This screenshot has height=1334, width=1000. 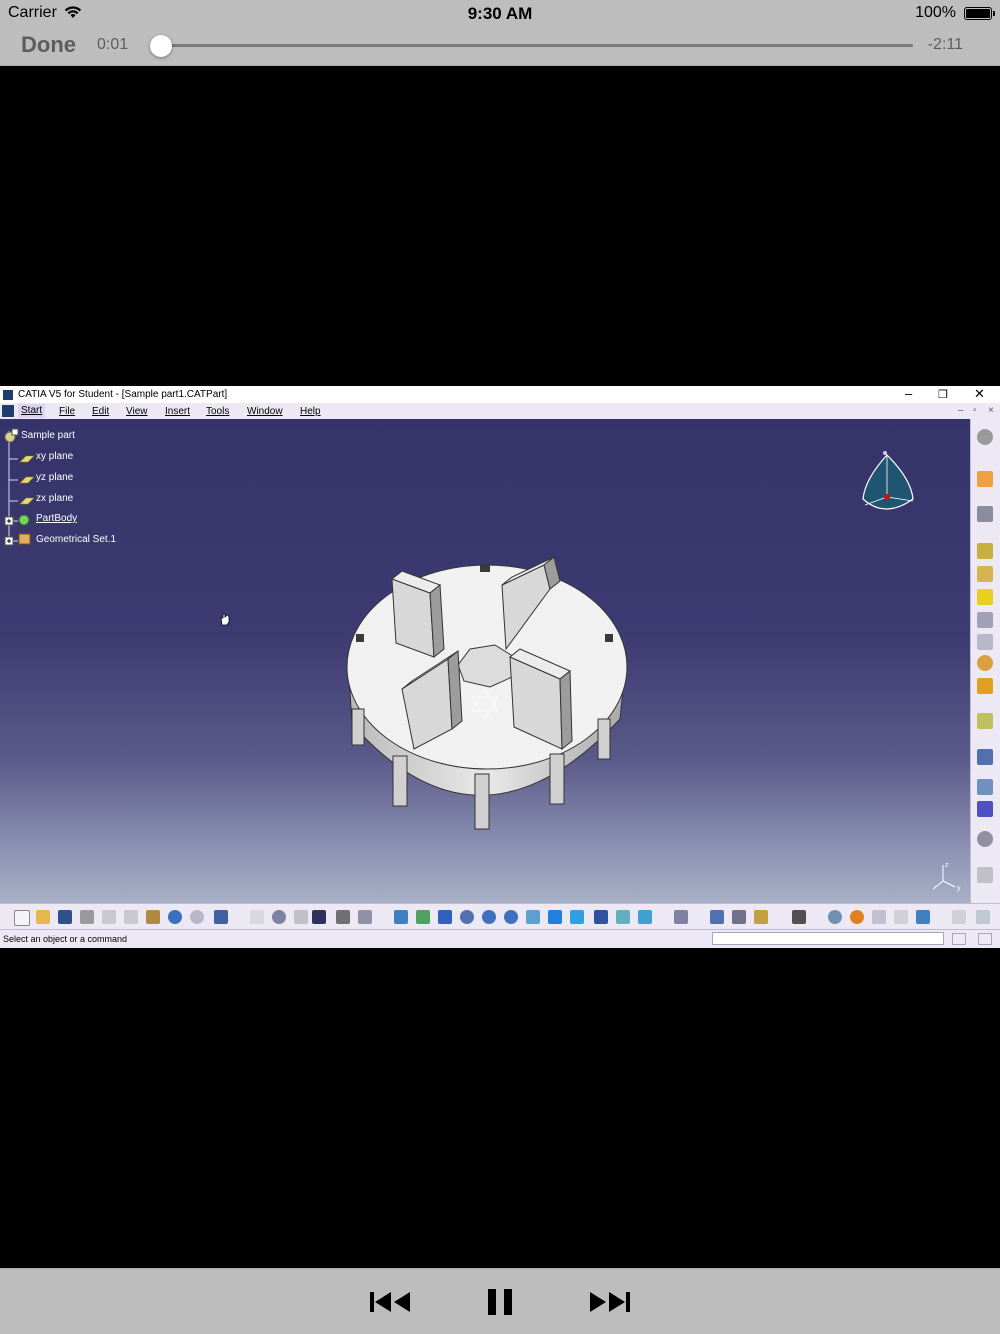 What do you see at coordinates (301, 917) in the screenshot?
I see `light-icon` at bounding box center [301, 917].